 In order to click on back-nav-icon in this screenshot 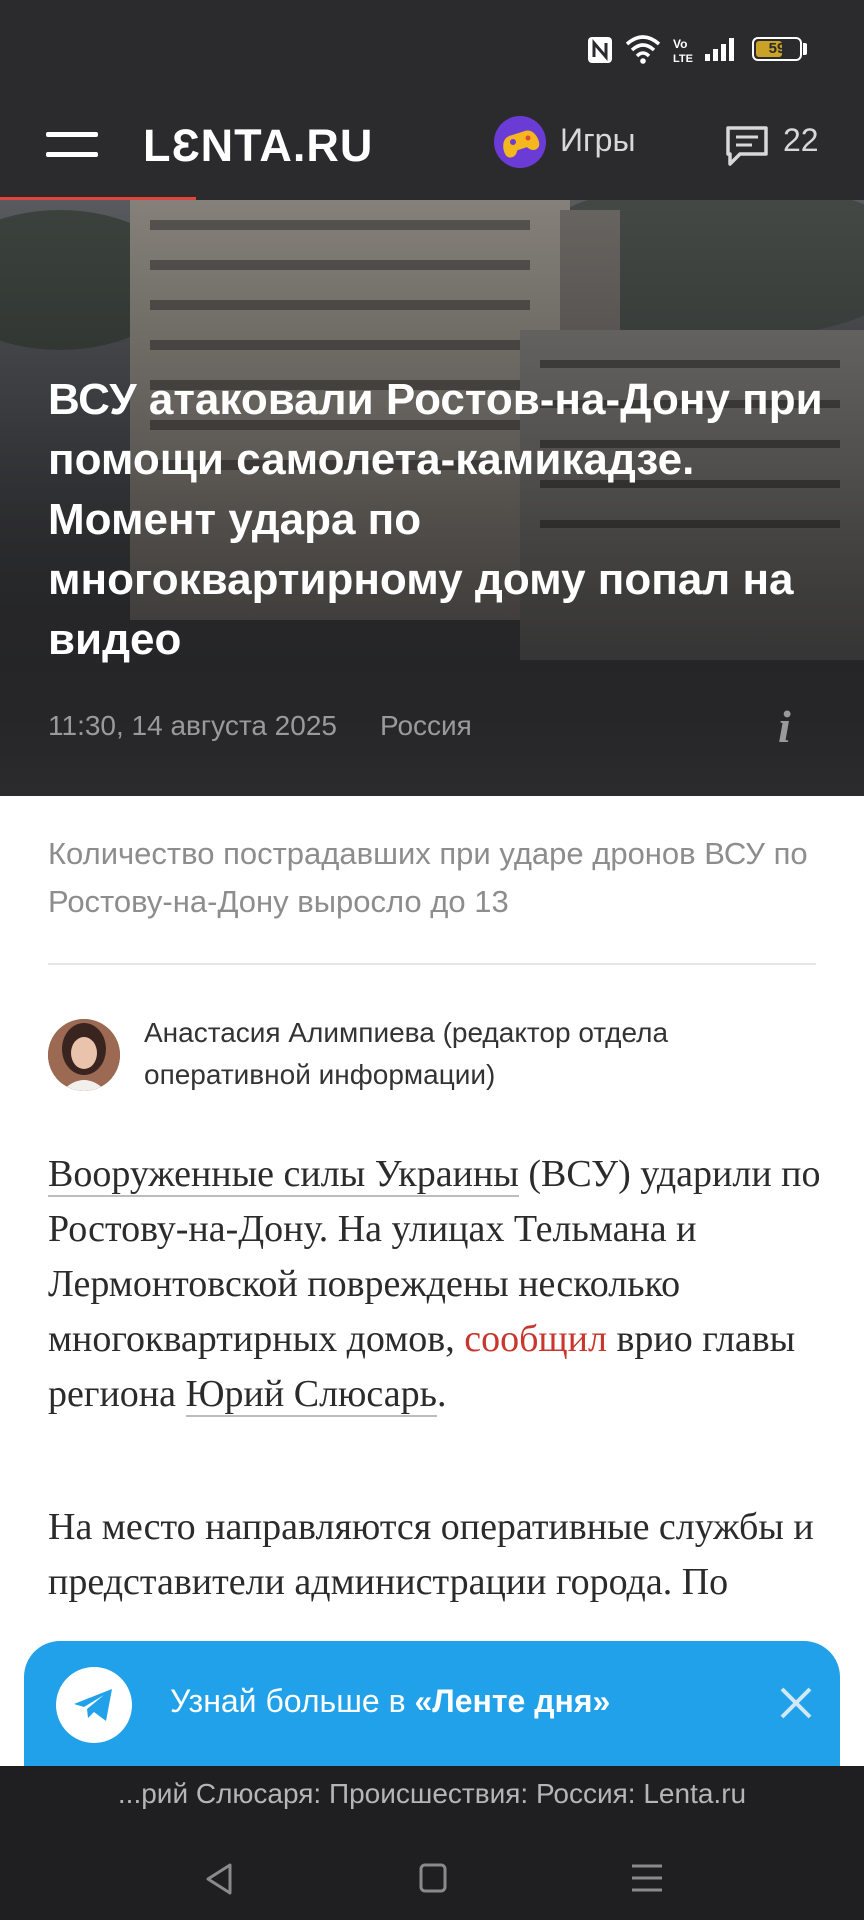, I will do `click(219, 1879)`.